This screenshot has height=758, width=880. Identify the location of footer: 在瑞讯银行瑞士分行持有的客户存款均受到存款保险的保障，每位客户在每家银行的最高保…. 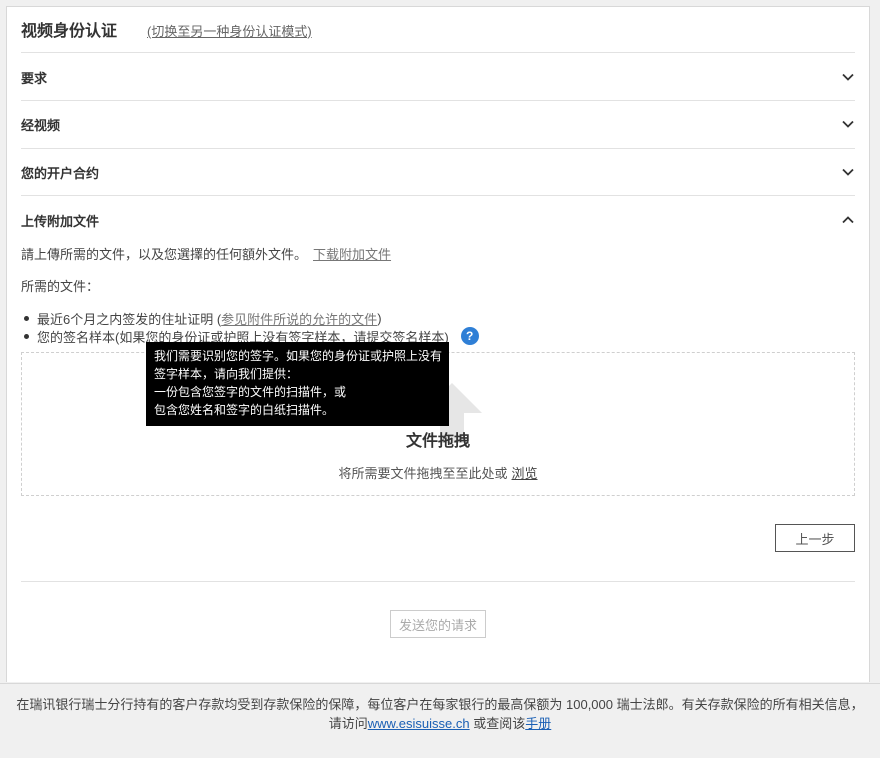
(440, 714).